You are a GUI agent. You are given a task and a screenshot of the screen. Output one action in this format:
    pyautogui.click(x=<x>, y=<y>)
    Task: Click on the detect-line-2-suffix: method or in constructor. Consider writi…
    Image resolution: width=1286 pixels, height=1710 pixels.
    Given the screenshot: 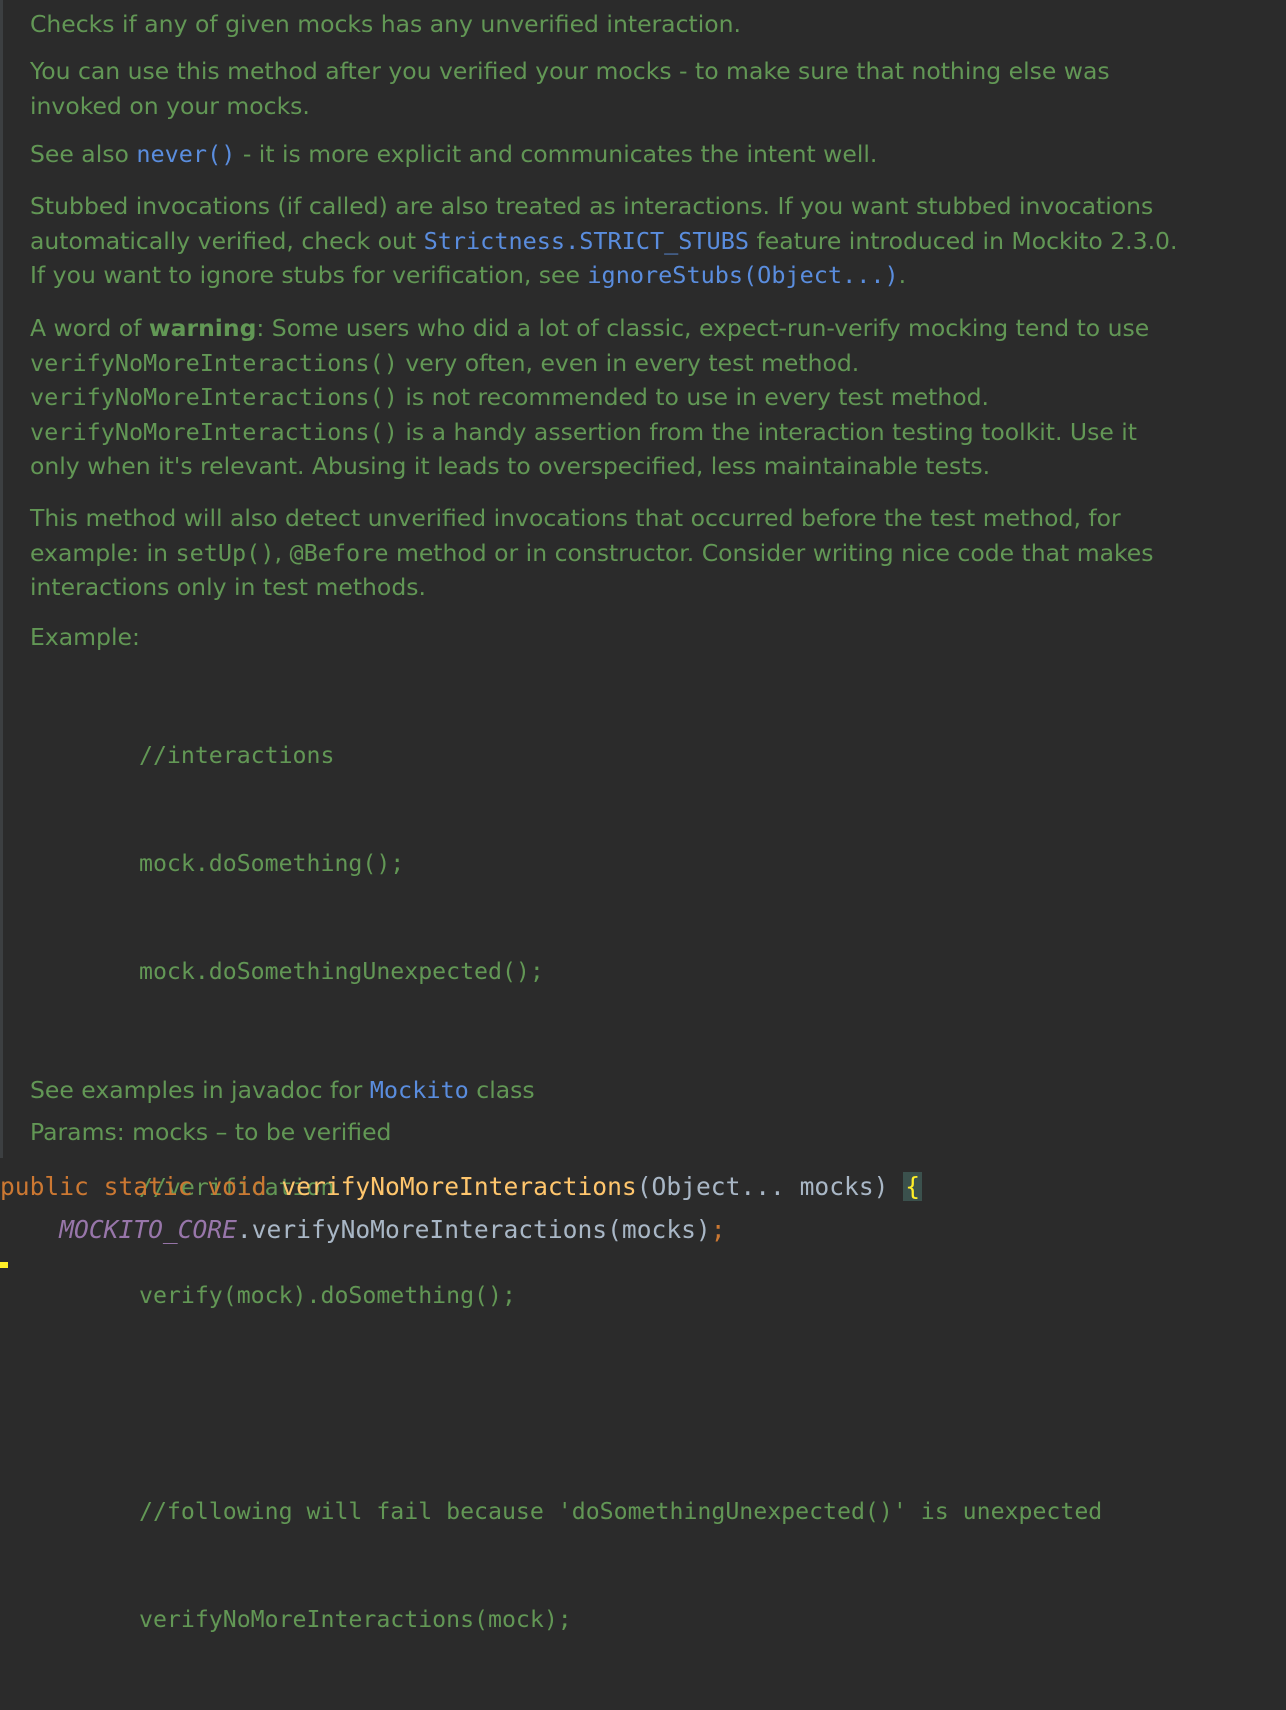 What is the action you would take?
    pyautogui.click(x=771, y=552)
    